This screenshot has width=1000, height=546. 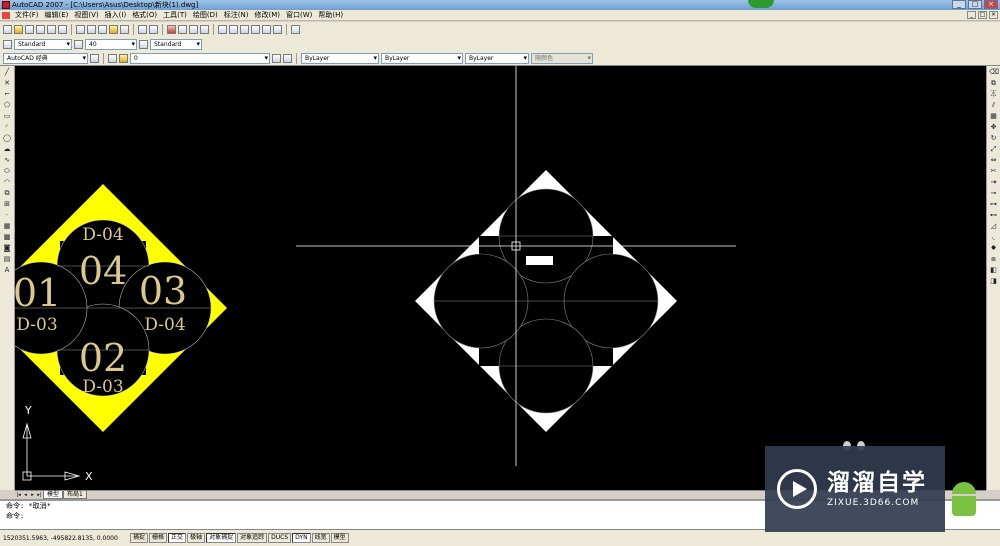 What do you see at coordinates (295, 29) in the screenshot?
I see `help-icon` at bounding box center [295, 29].